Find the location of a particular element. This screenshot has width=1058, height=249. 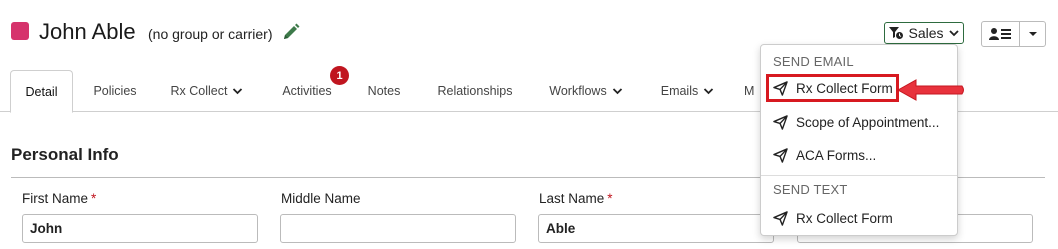

menu-item-email-rx-collect-form: Rx Collect Form is located at coordinates (832, 88).